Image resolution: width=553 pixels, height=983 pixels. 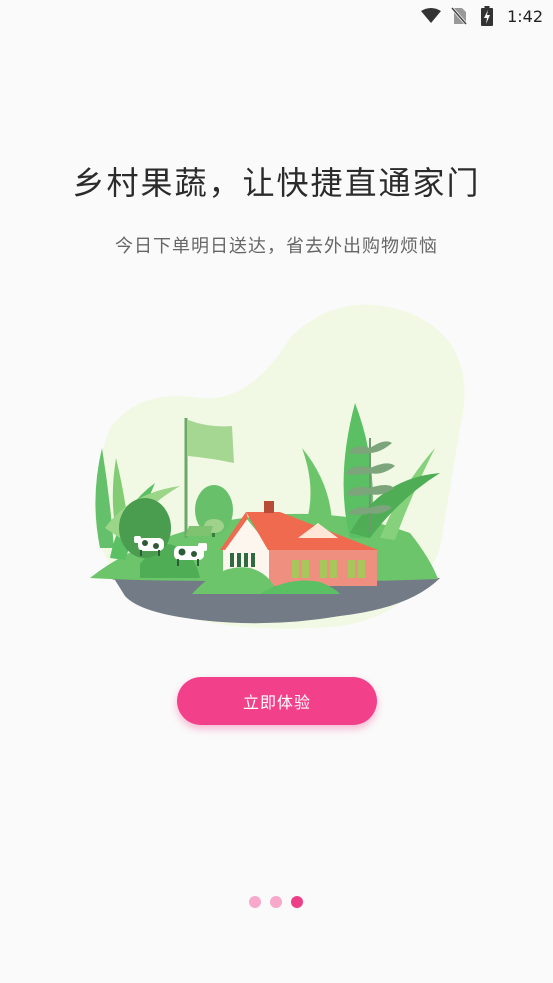 I want to click on page-indicator, so click(x=276, y=902).